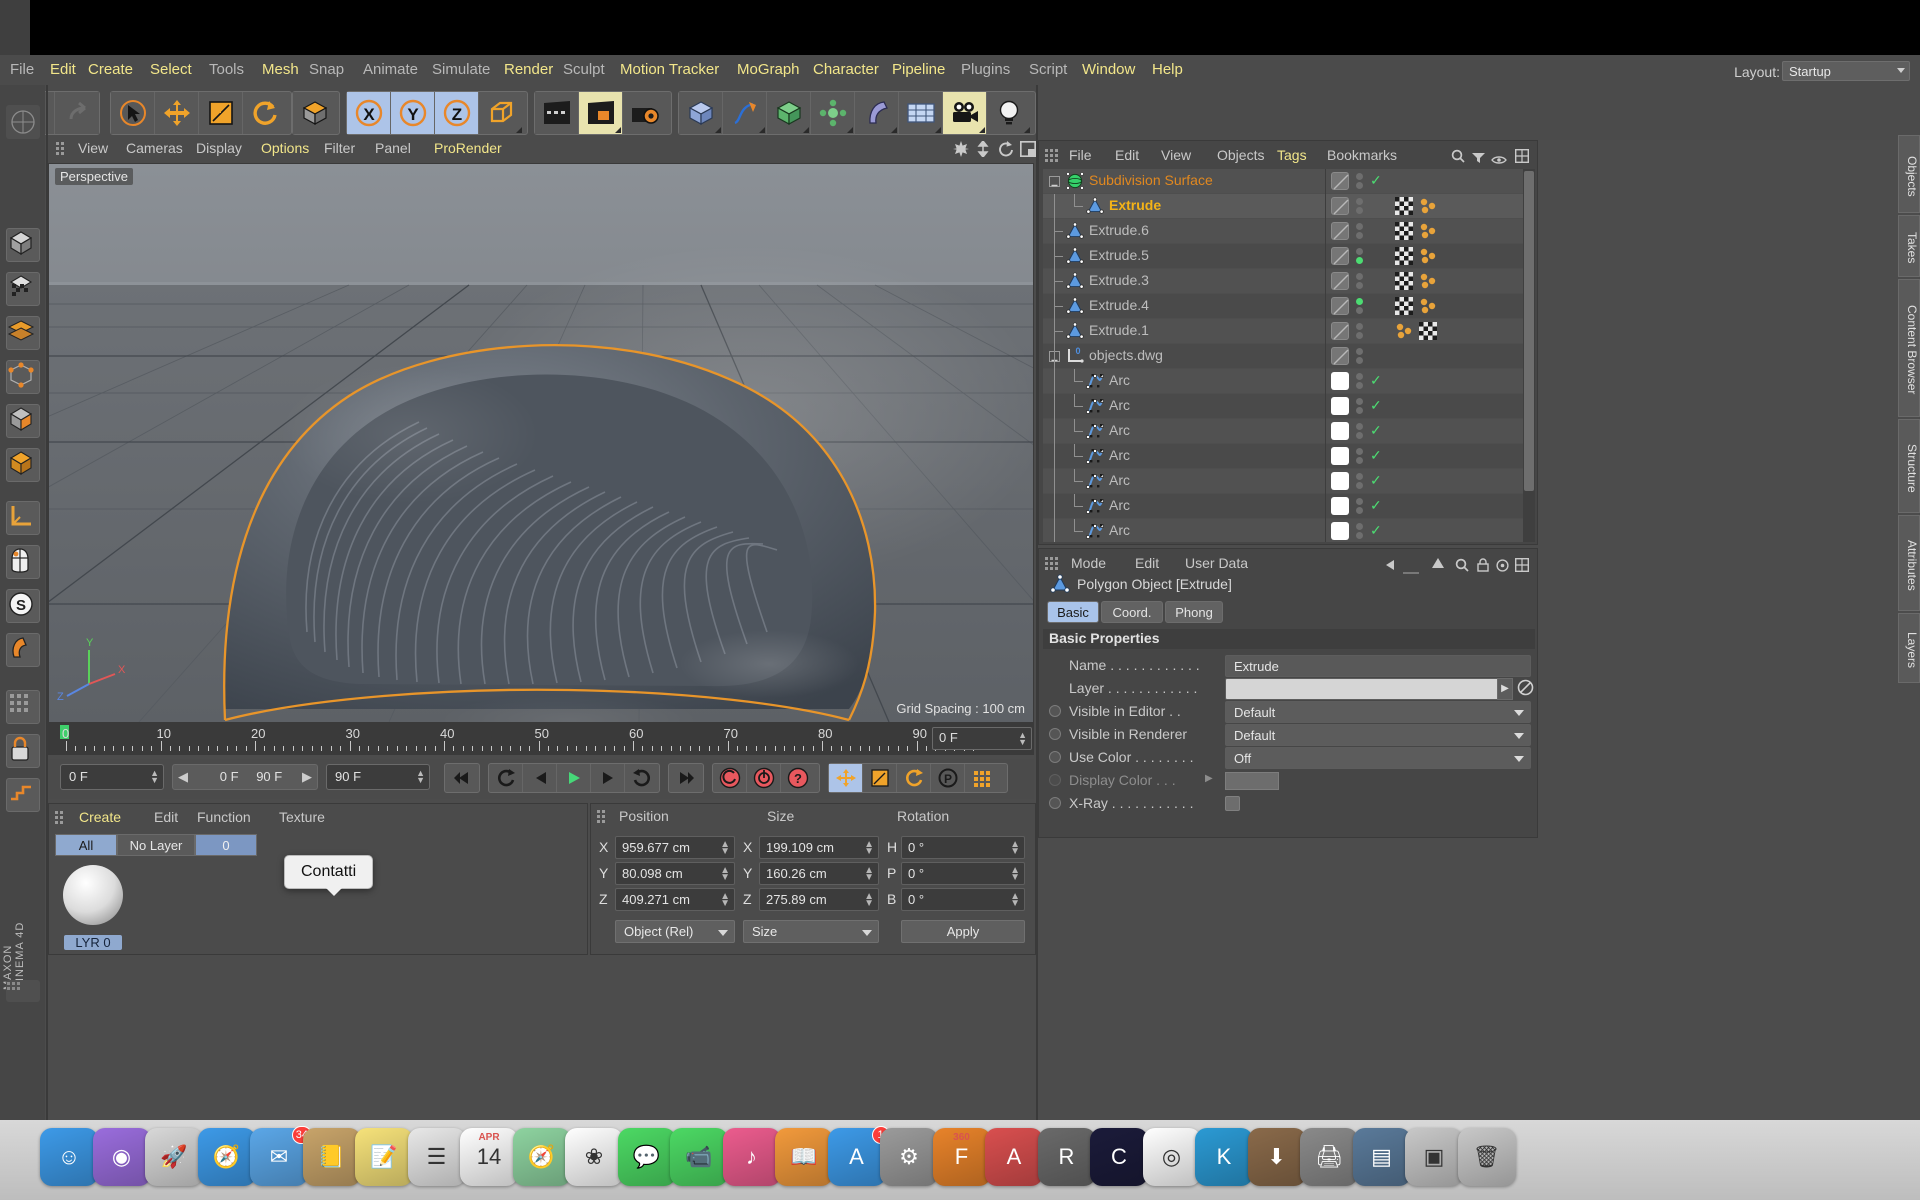 The image size is (1920, 1200). What do you see at coordinates (768, 70) in the screenshot?
I see `menu-item-mograph: MoGraph` at bounding box center [768, 70].